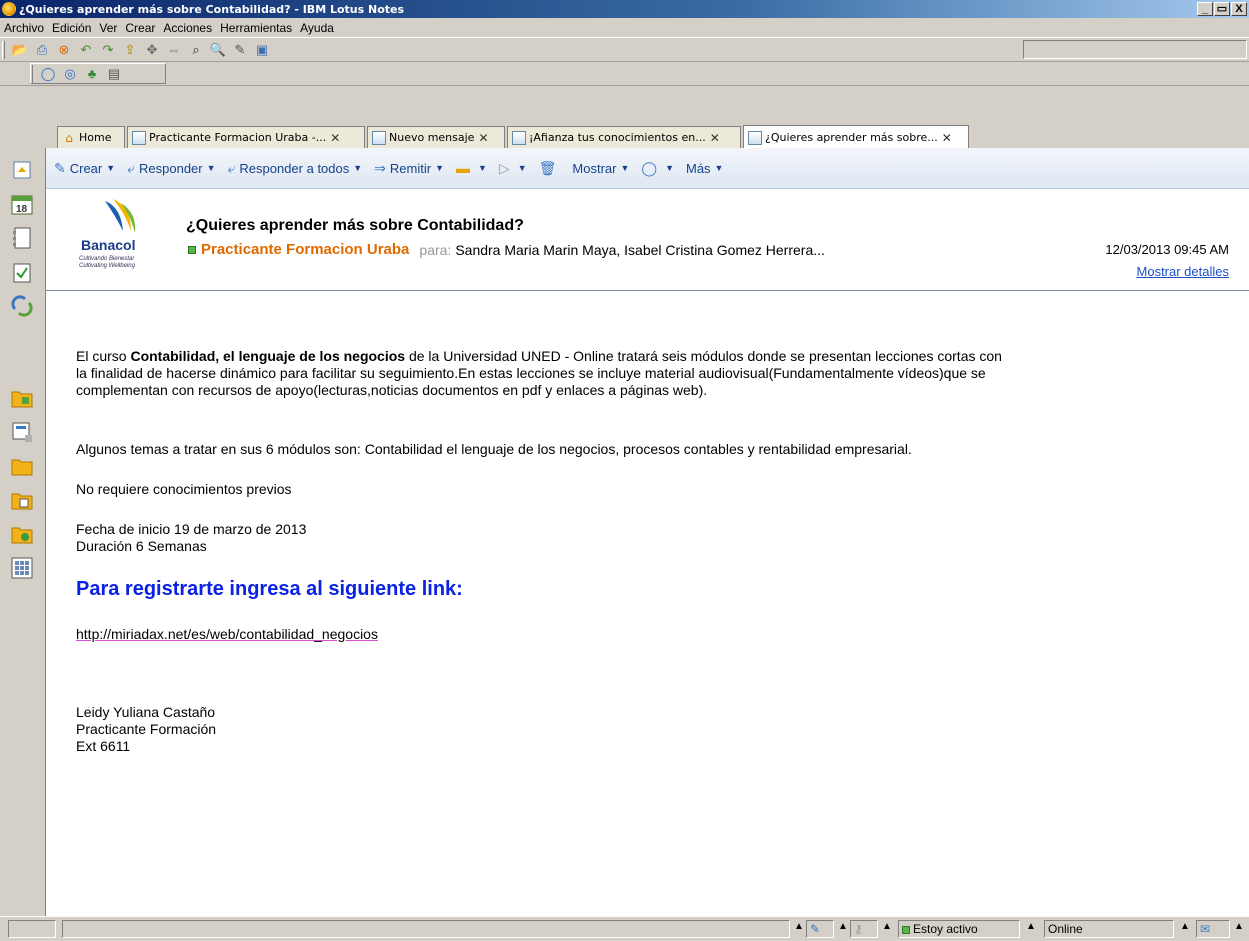 The width and height of the screenshot is (1249, 941). I want to click on calendar-icon: 18, so click(22, 204).